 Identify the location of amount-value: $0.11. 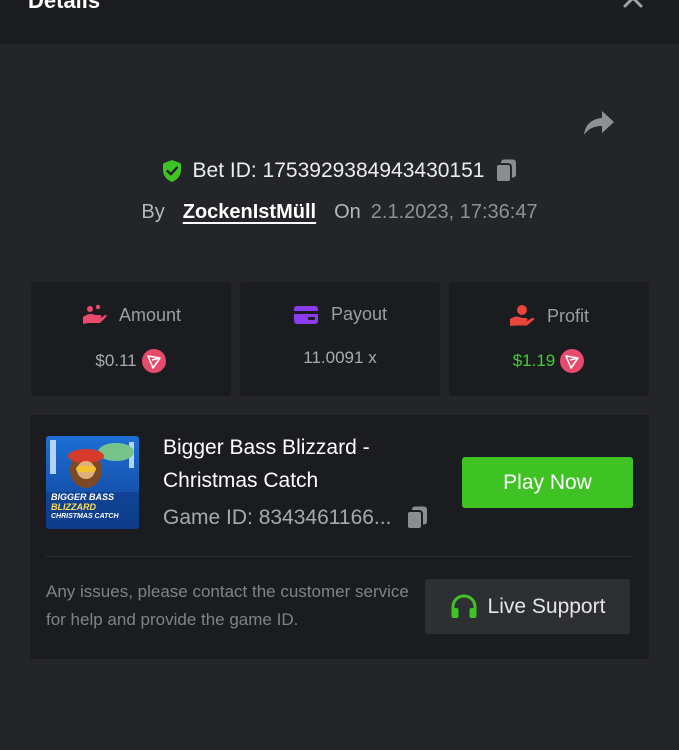
(116, 360).